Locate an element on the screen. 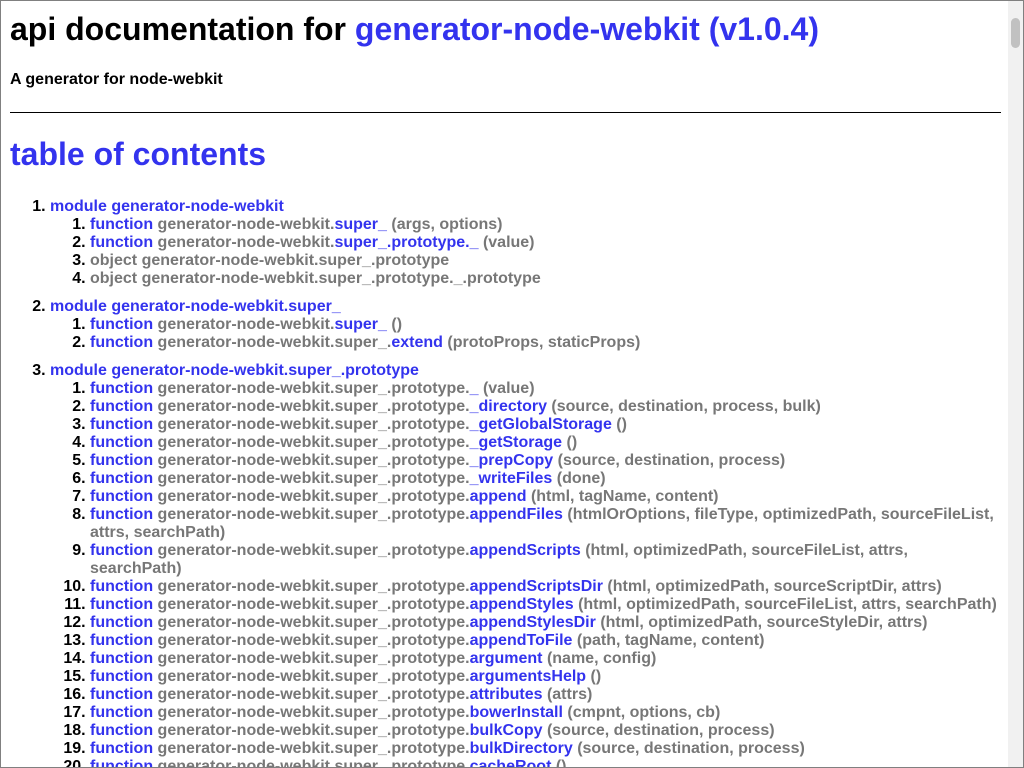 Image resolution: width=1024 pixels, height=768 pixels. entry-path: generator-node-webkit. is located at coordinates (246, 324).